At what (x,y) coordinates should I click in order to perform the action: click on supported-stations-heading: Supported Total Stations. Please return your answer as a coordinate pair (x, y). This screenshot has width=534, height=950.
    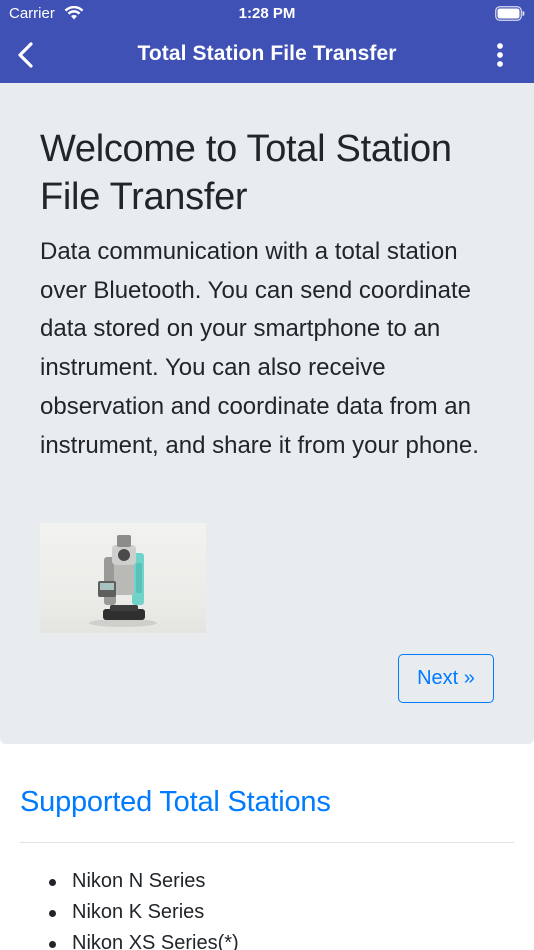
    Looking at the image, I should click on (175, 802).